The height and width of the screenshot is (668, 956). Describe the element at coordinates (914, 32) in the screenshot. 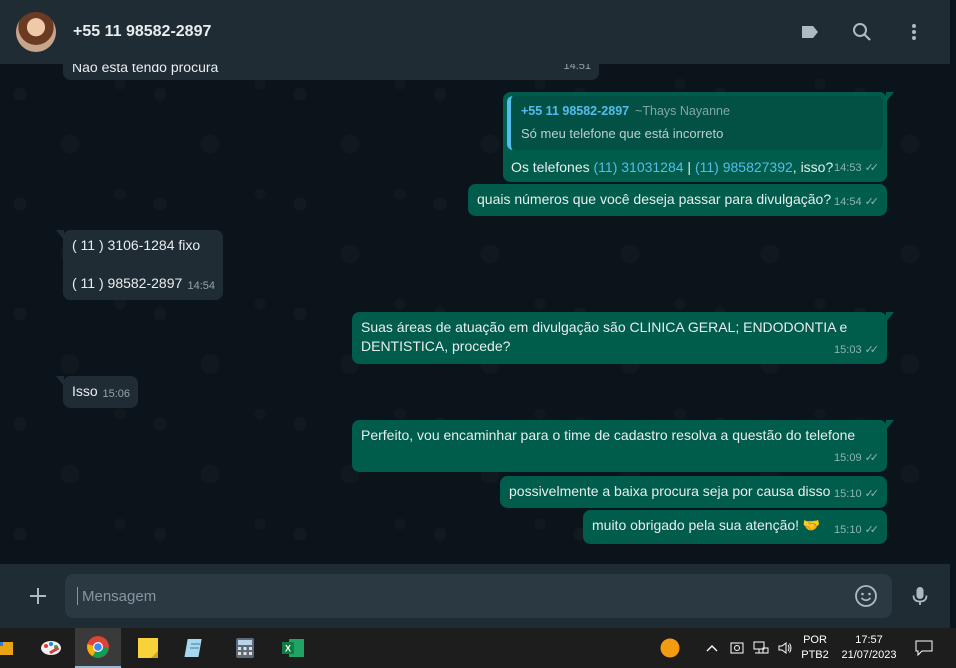

I see `menu-dots-icon` at that location.